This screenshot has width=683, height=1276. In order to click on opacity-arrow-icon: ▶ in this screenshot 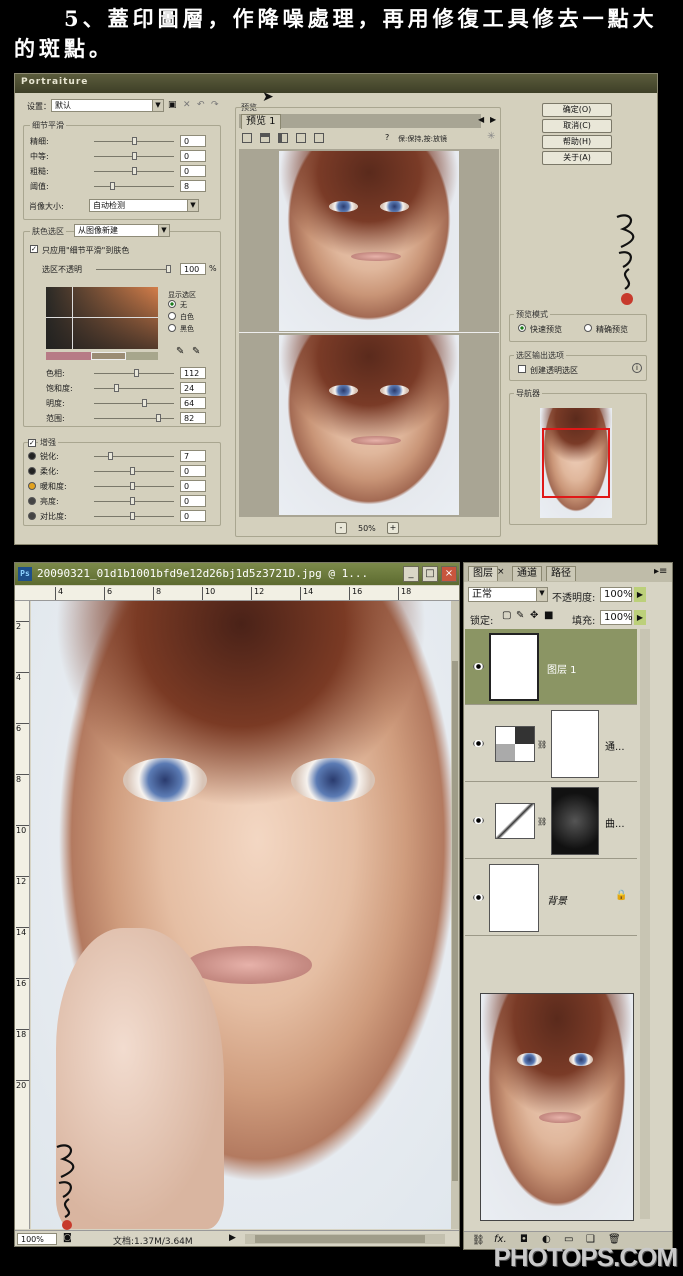, I will do `click(640, 594)`.